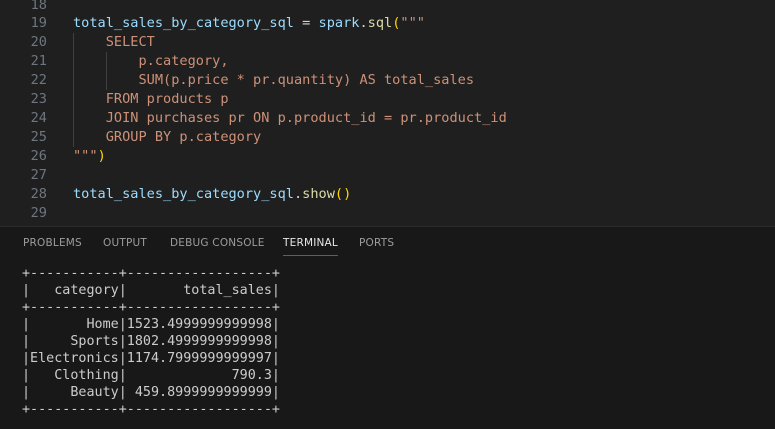 This screenshot has width=775, height=429. What do you see at coordinates (217, 243) in the screenshot?
I see `tab-debug-console: DEBUG CONSOLE` at bounding box center [217, 243].